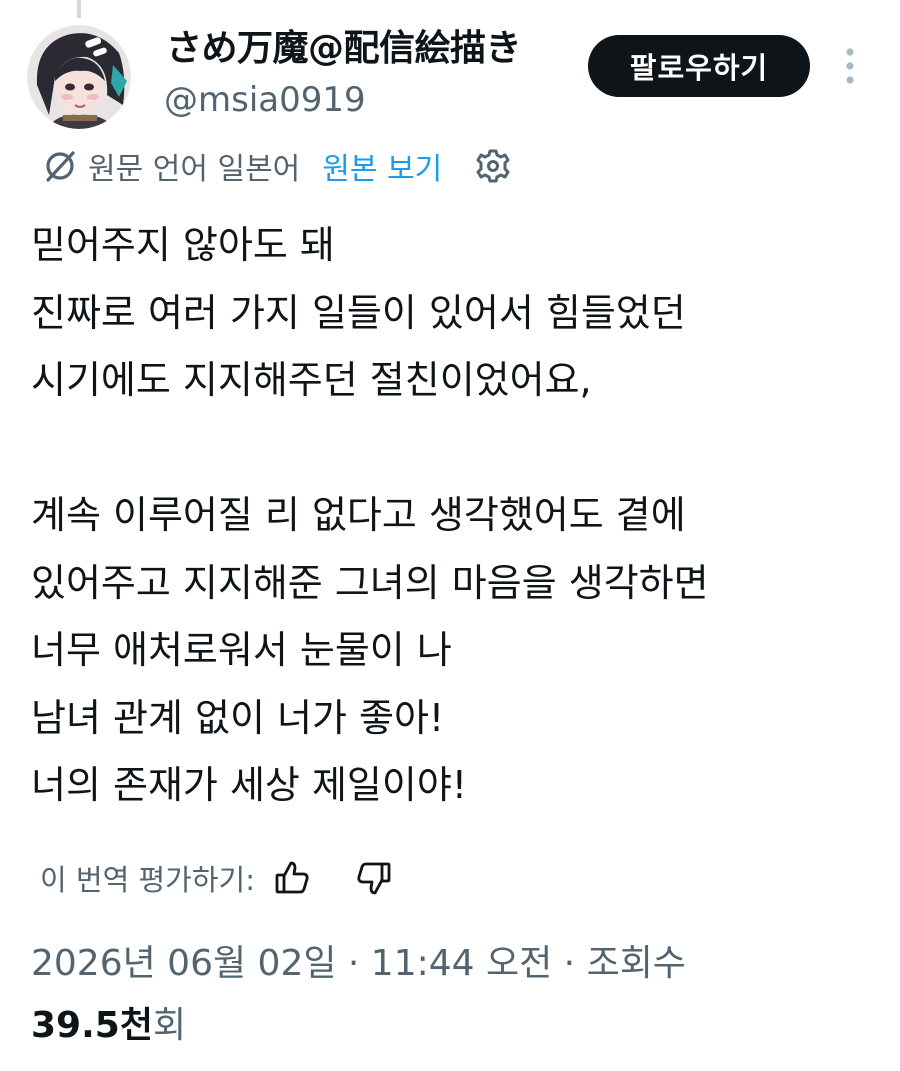 Image resolution: width=900 pixels, height=1071 pixels. I want to click on tweet-line: 있어주고 지지해준 그녀의 마음을 생각하면, so click(370, 582).